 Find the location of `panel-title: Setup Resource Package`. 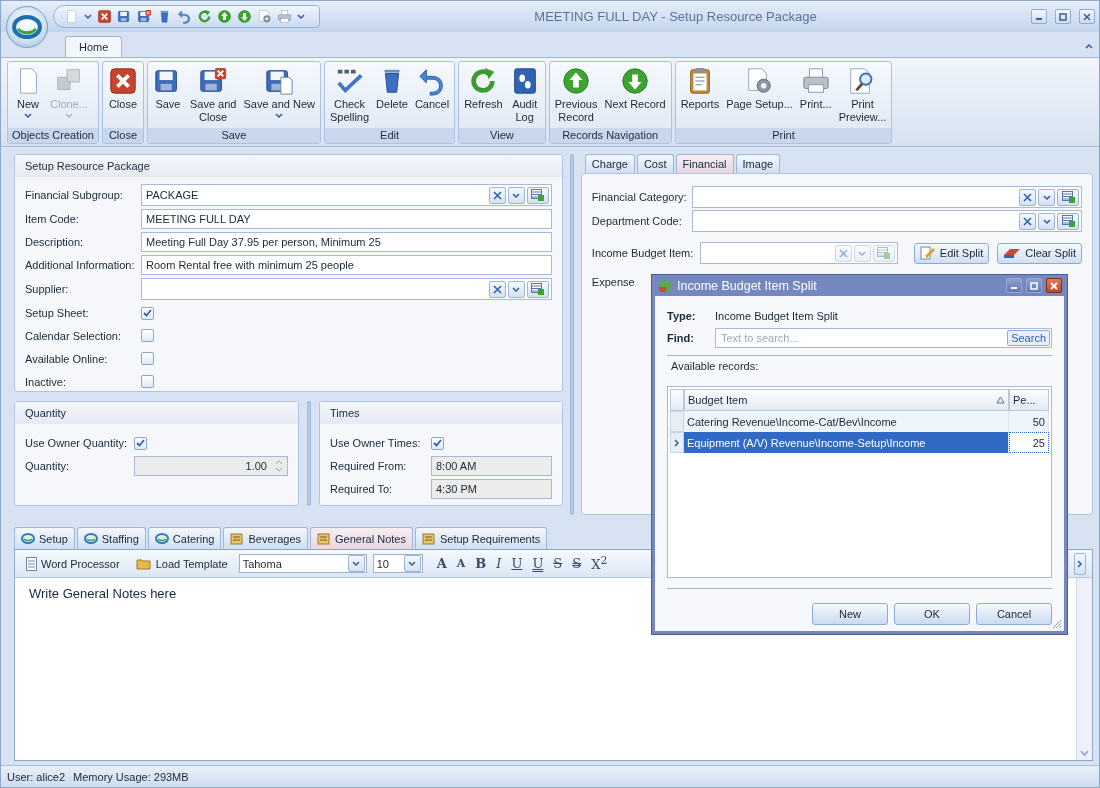

panel-title: Setup Resource Package is located at coordinates (288, 166).